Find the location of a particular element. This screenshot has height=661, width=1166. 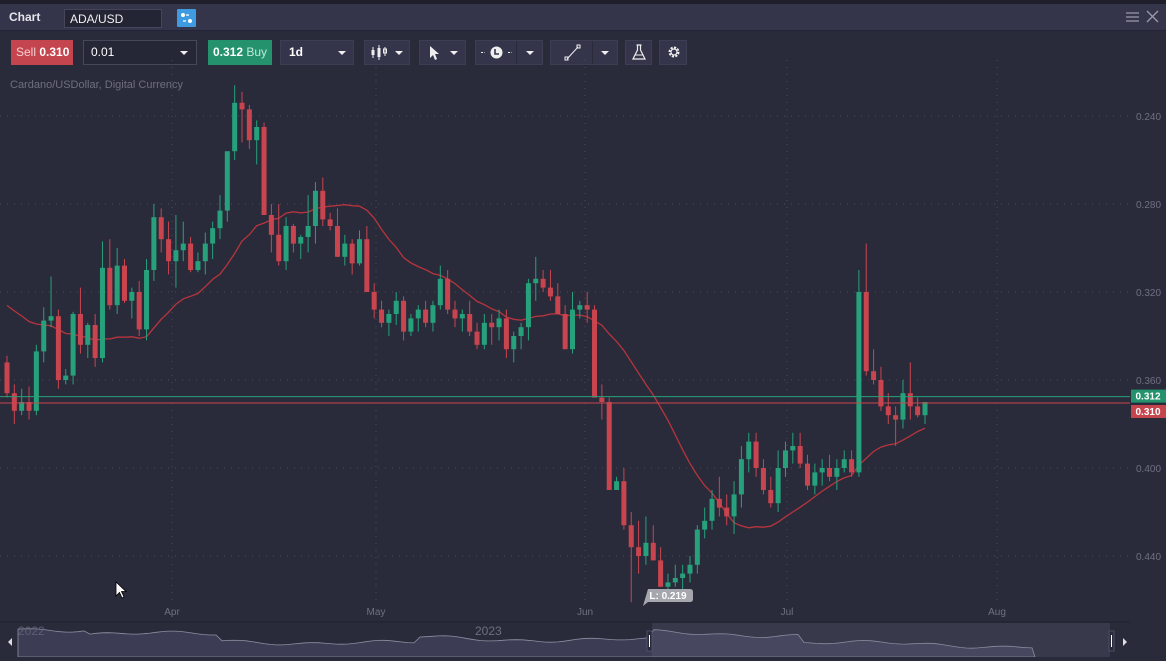

price-tick-label: 0.360 is located at coordinates (1148, 381).